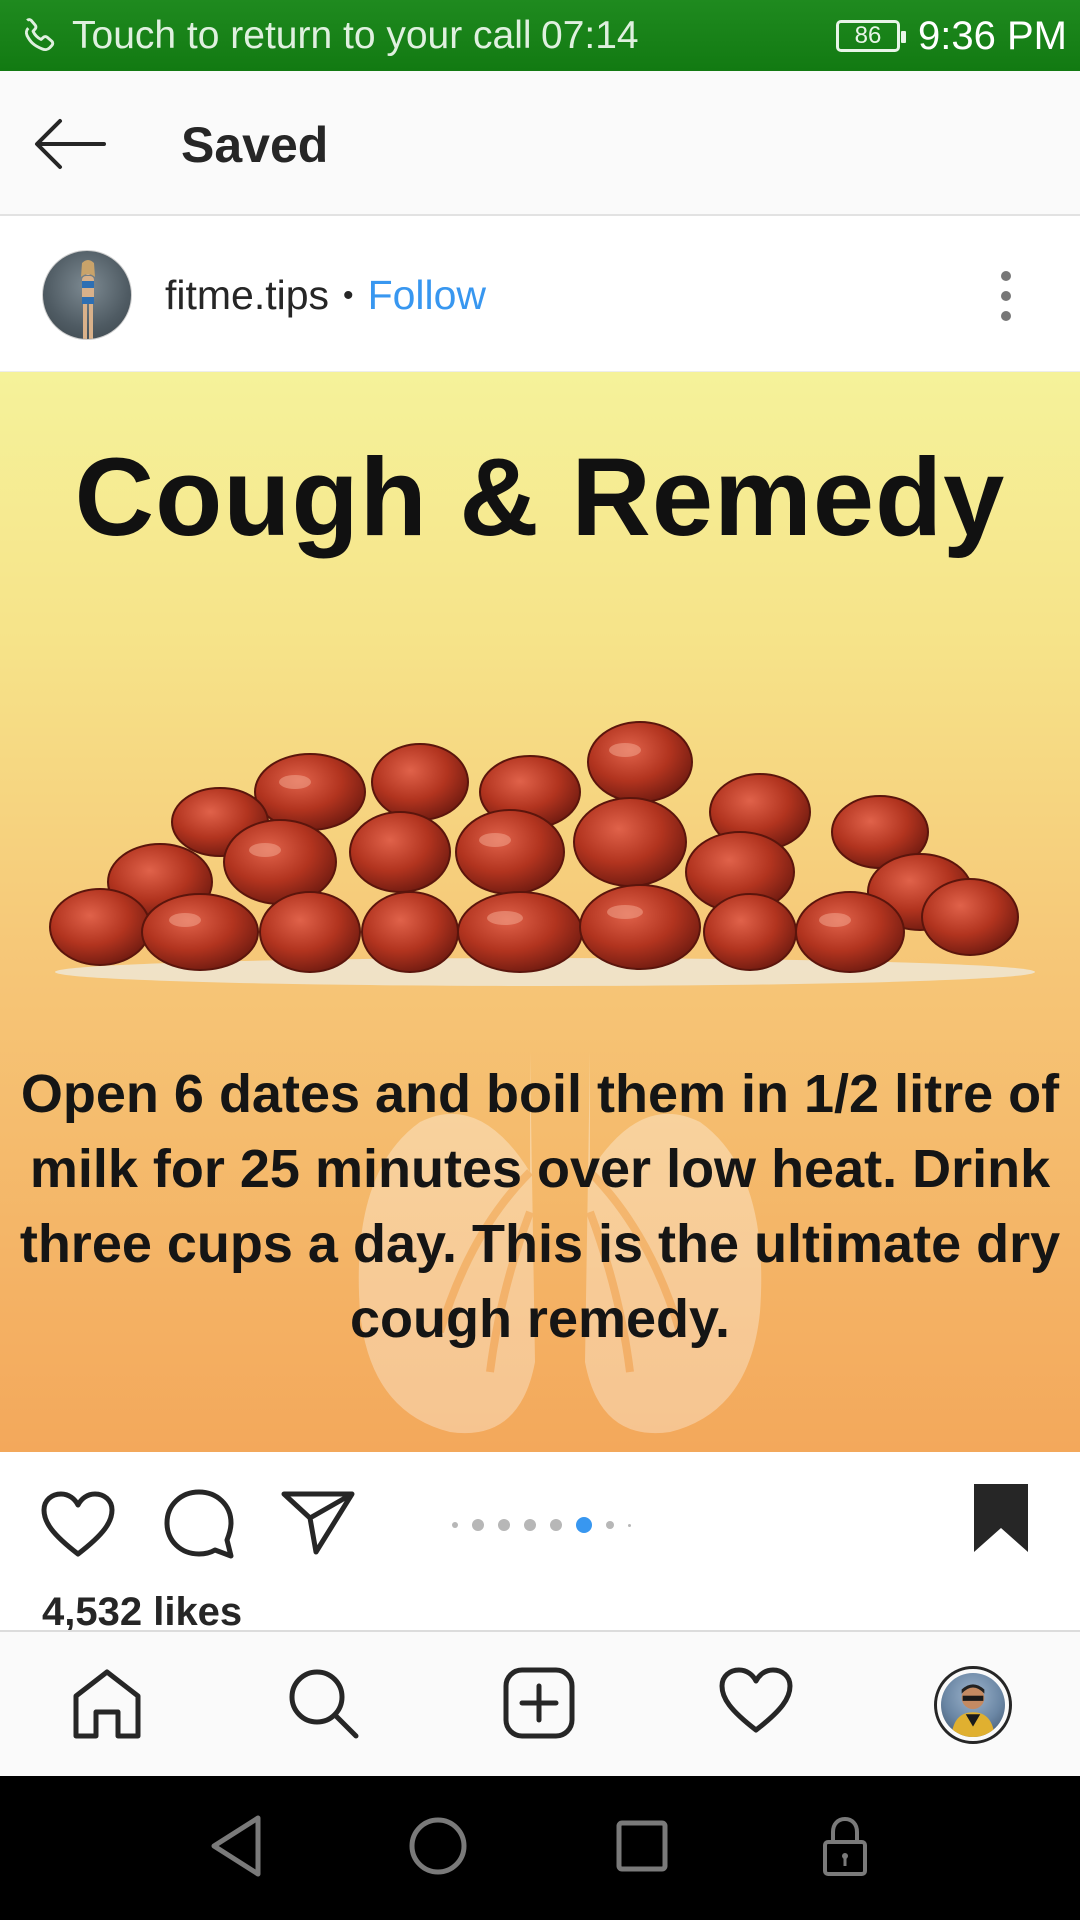  What do you see at coordinates (236, 1846) in the screenshot?
I see `back-triangle-icon` at bounding box center [236, 1846].